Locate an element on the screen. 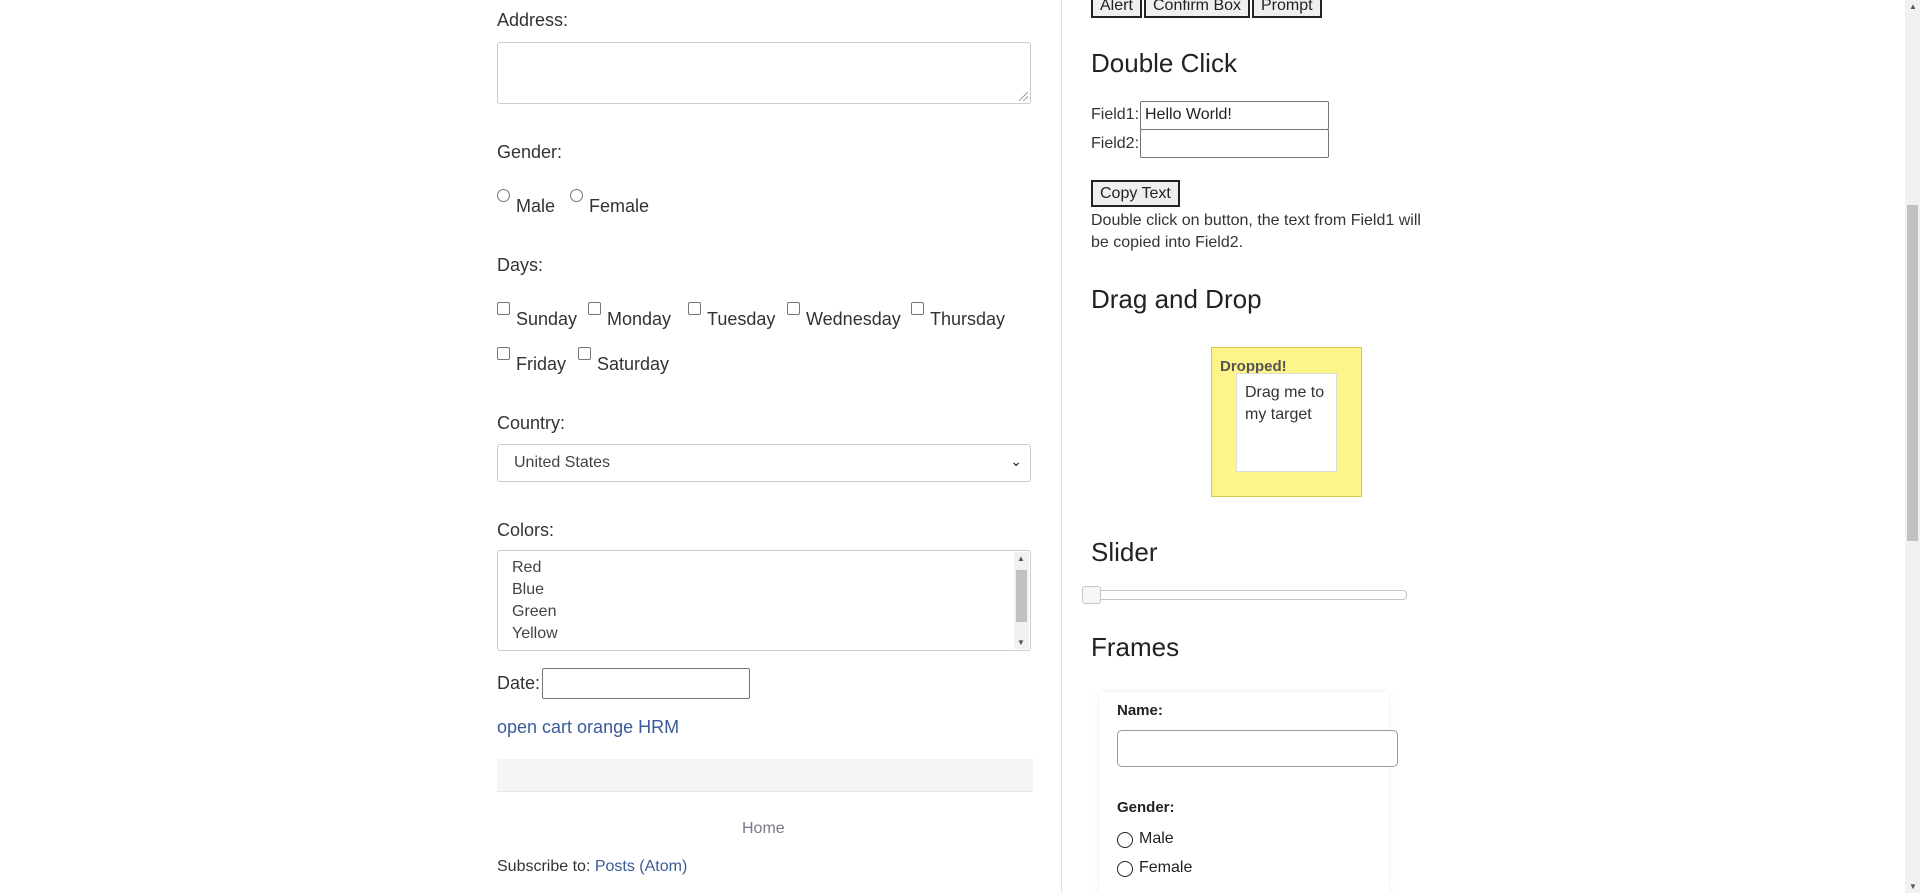 The width and height of the screenshot is (1920, 893). tuesday-checkbox is located at coordinates (694, 308).